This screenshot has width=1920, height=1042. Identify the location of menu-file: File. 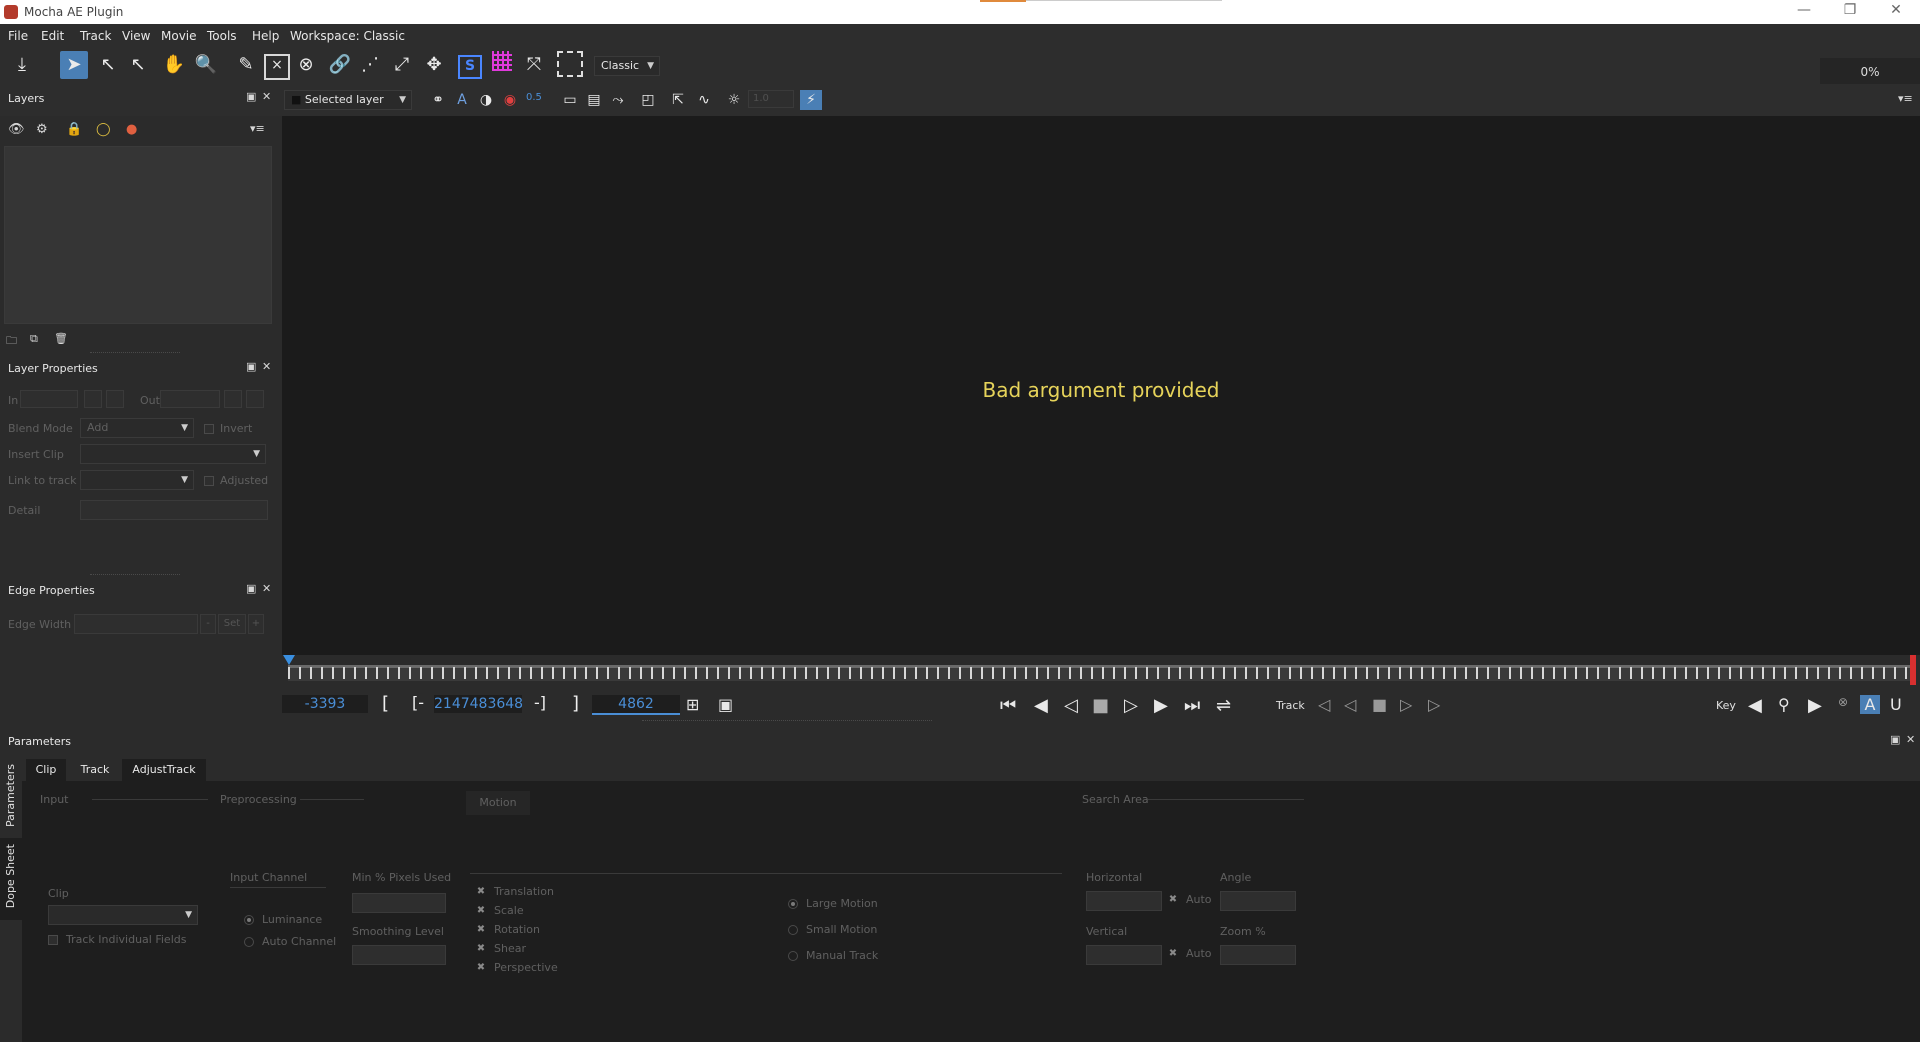
(18, 36).